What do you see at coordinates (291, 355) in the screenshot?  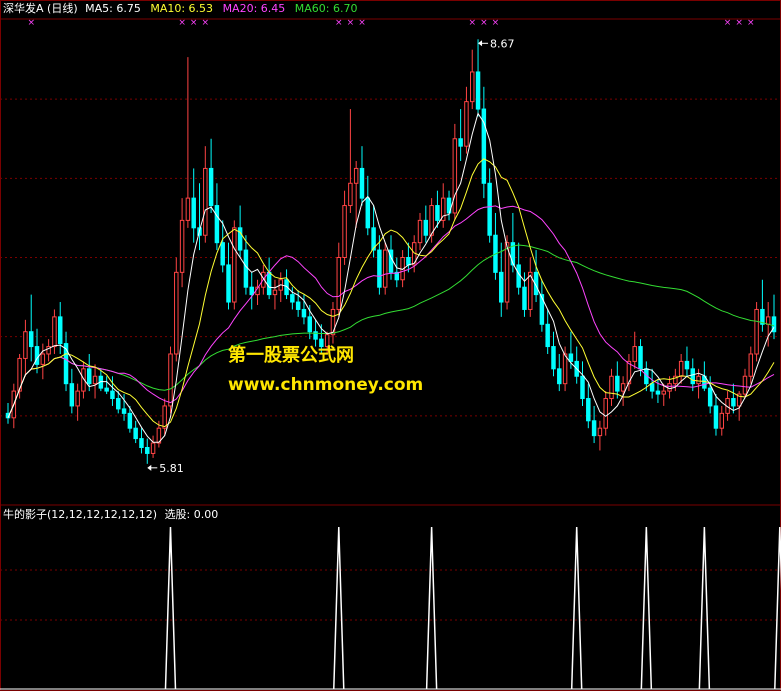 I see `watermark-title: 第一股票公式网` at bounding box center [291, 355].